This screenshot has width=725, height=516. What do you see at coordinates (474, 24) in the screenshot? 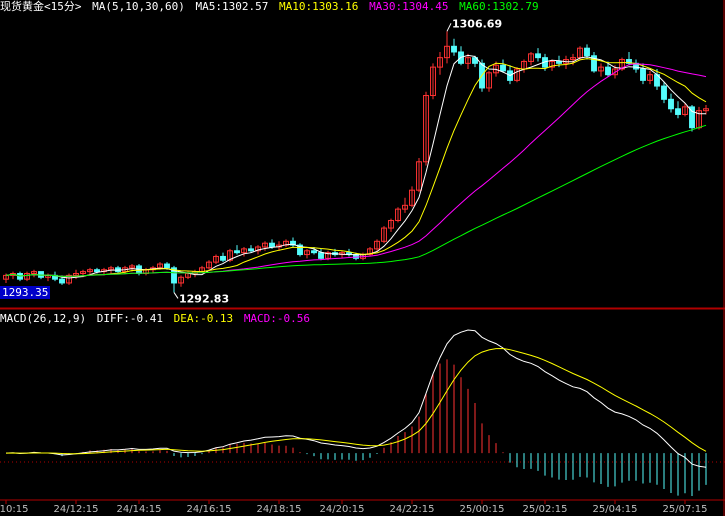
I see `high-annotation: 1306.69` at bounding box center [474, 24].